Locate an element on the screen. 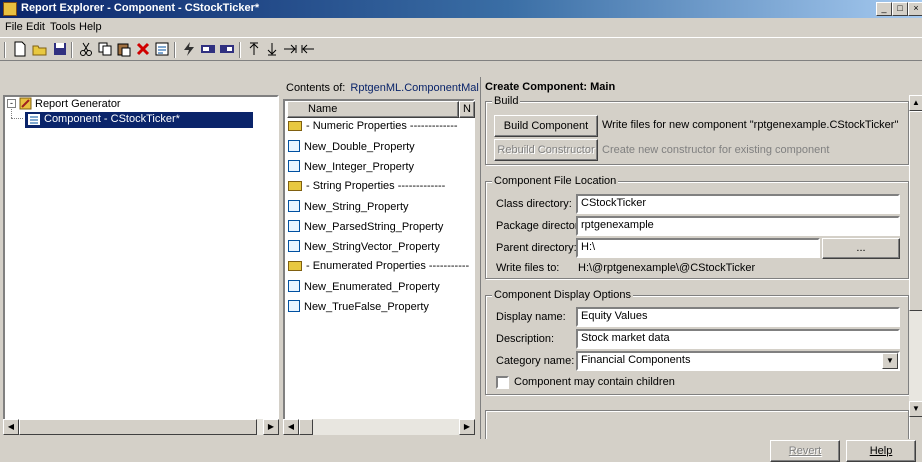 This screenshot has height=462, width=922. list-item-label: New_String_Property is located at coordinates (356, 207).